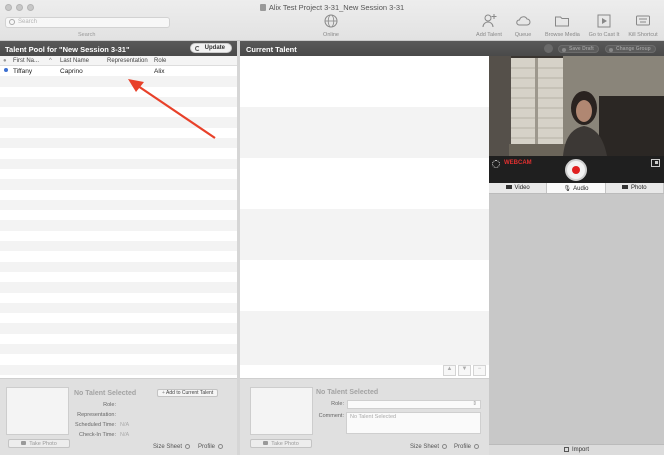 The height and width of the screenshot is (455, 664). Describe the element at coordinates (522, 188) in the screenshot. I see `tab-video-label: Video` at that location.